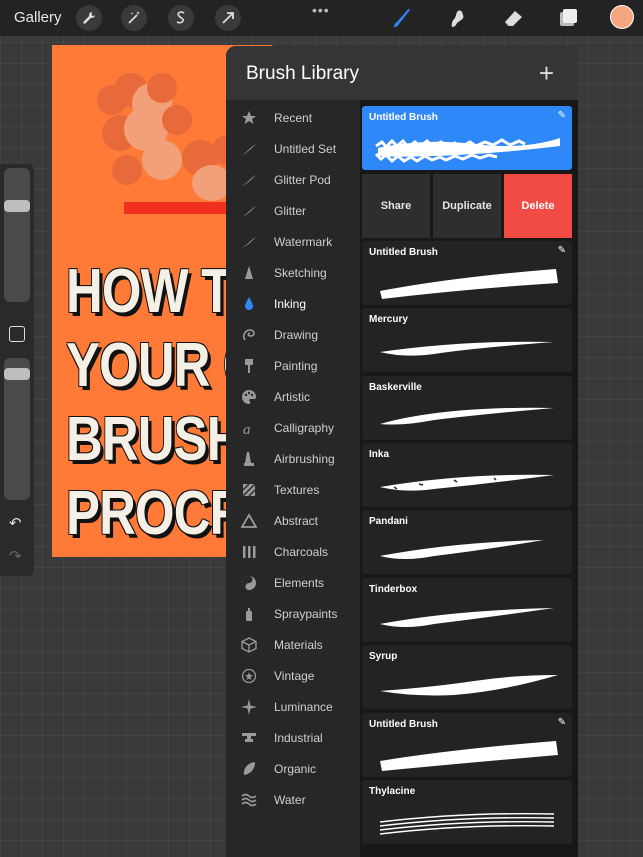  What do you see at coordinates (298, 707) in the screenshot?
I see `category-luminance: Luminance` at bounding box center [298, 707].